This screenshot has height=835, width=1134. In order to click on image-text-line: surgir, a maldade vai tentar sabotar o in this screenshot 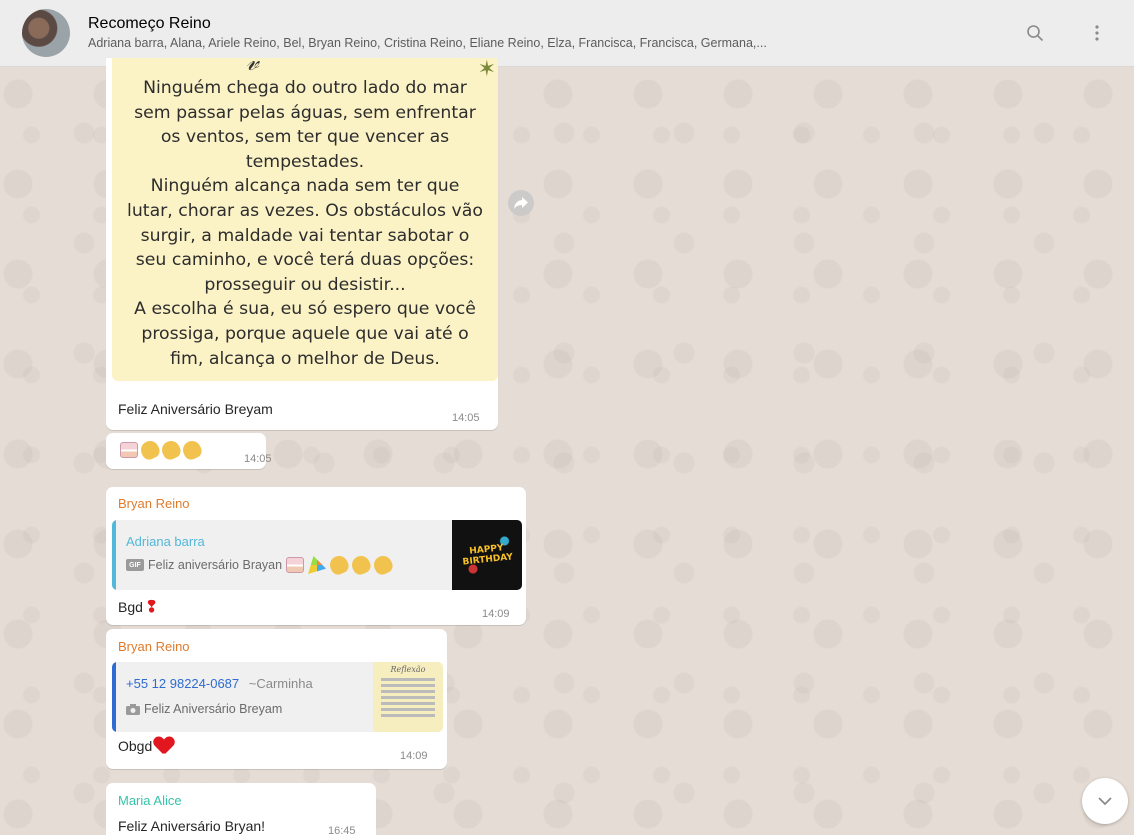, I will do `click(305, 235)`.